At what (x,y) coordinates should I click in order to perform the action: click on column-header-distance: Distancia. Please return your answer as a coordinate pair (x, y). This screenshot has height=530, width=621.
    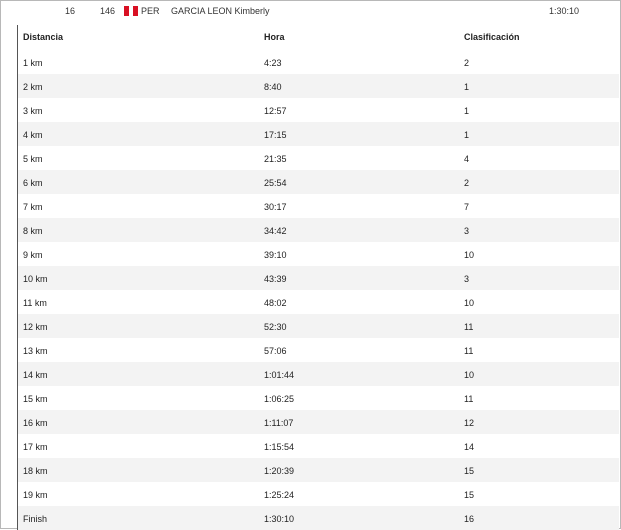
    Looking at the image, I should click on (43, 37).